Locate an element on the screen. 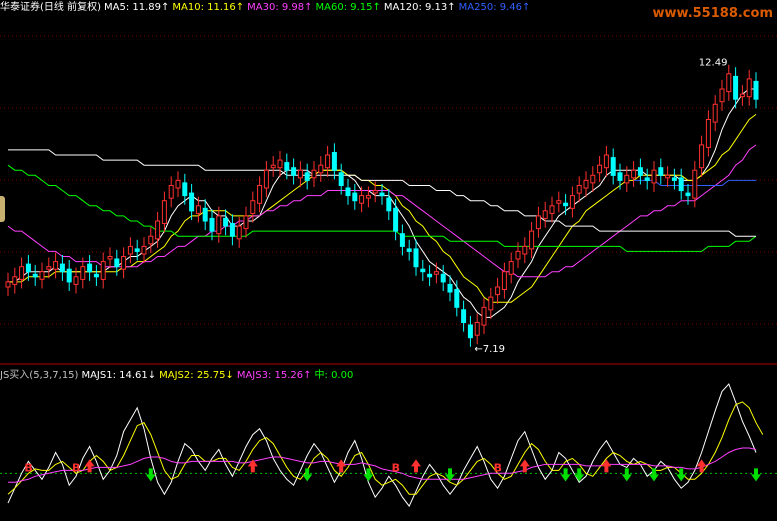  indicator-header-item-4: 中: 0.00 is located at coordinates (334, 375).